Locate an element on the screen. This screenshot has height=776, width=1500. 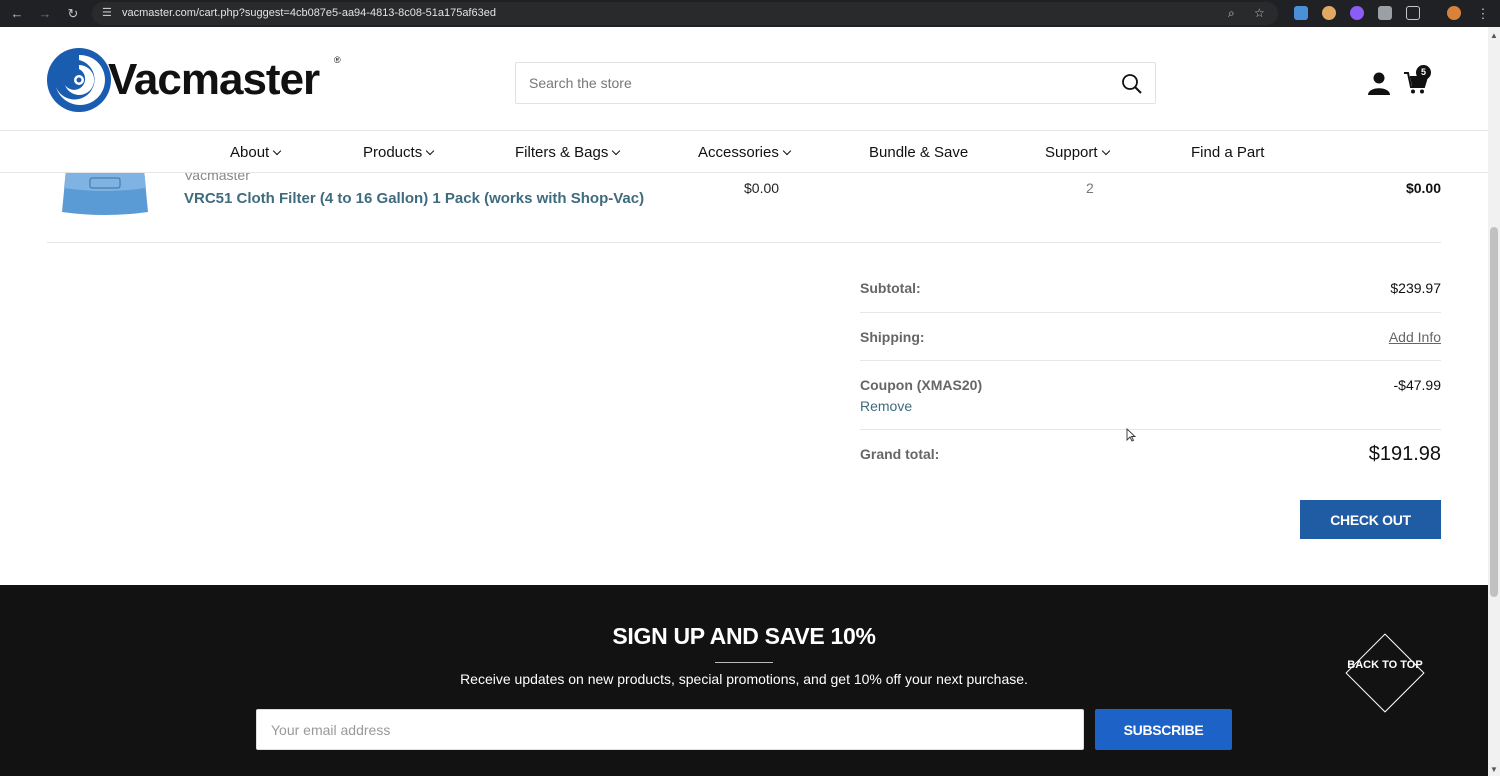
back-icon: ← is located at coordinates (17, 14).